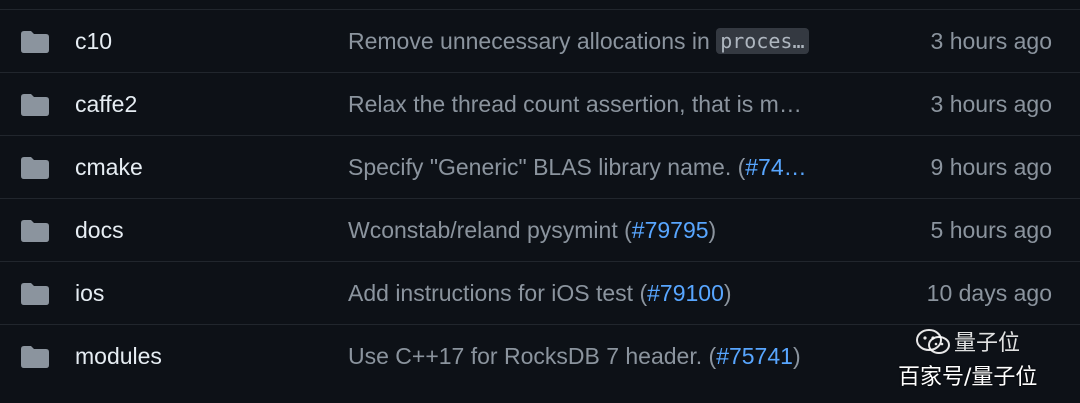  What do you see at coordinates (991, 230) in the screenshot?
I see `commit-time: 5 hours ago` at bounding box center [991, 230].